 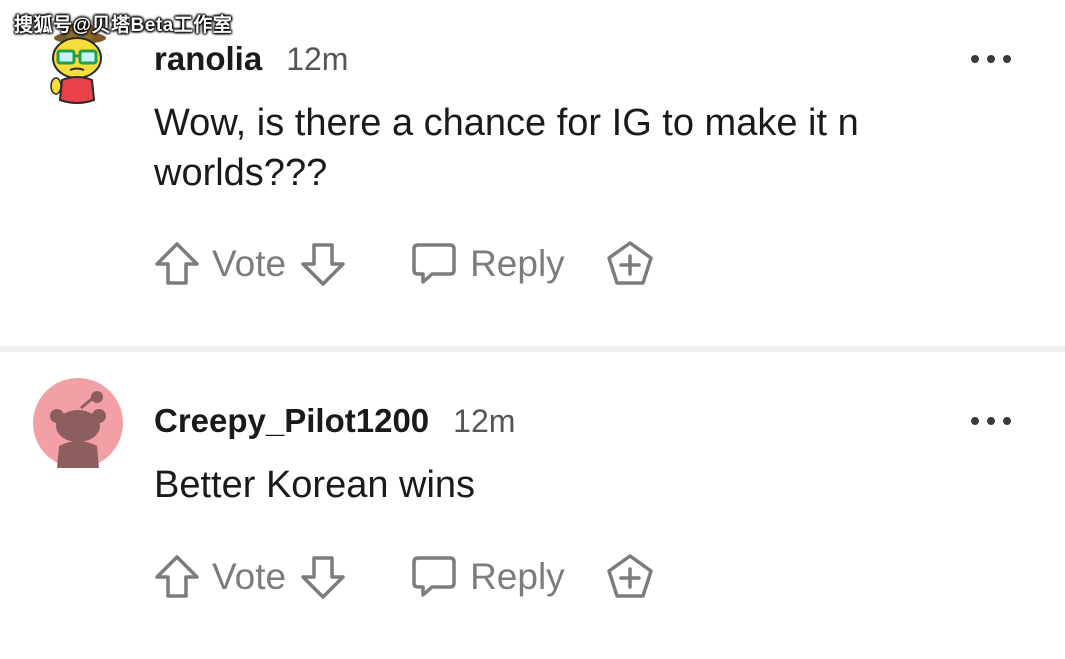 I want to click on comment-meta: Creepy_Pilot1200 12m, so click(x=334, y=421).